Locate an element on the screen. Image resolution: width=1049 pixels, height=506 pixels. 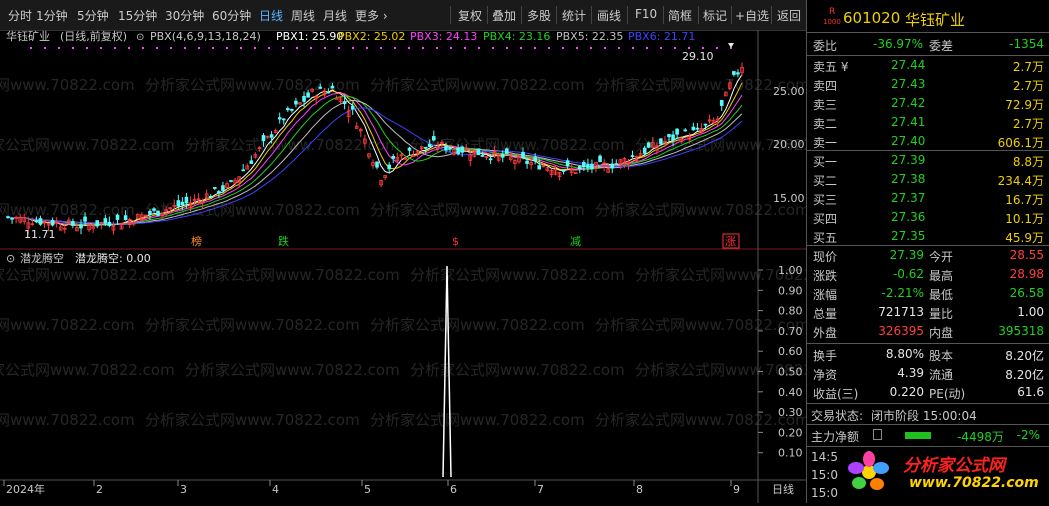
sub-tick-label: 0.10 is located at coordinates (790, 453).